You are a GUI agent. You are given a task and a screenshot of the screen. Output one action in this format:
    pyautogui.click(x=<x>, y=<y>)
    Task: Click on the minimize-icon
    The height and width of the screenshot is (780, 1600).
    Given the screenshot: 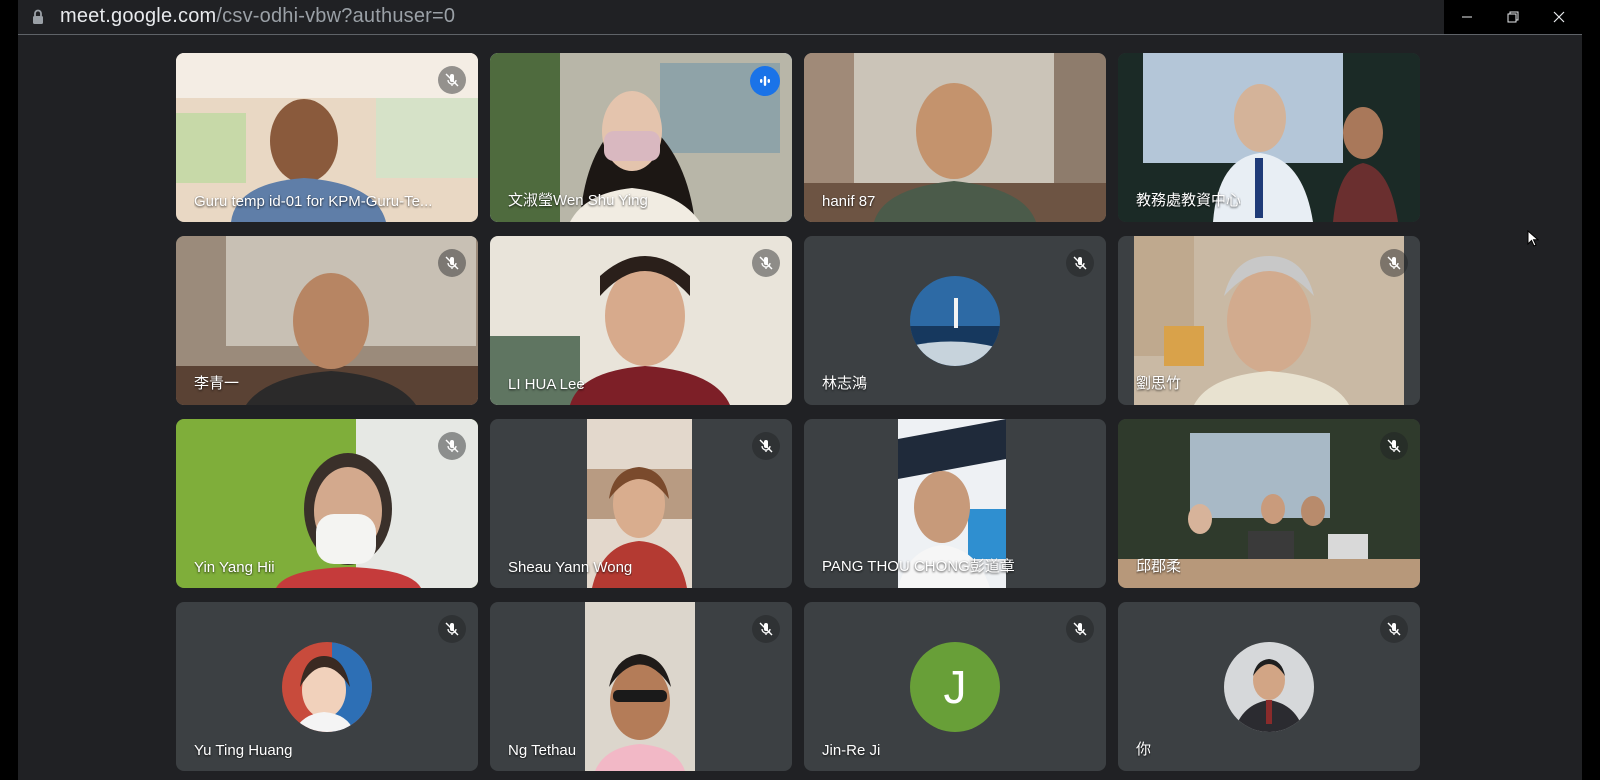 What is the action you would take?
    pyautogui.click(x=1467, y=17)
    